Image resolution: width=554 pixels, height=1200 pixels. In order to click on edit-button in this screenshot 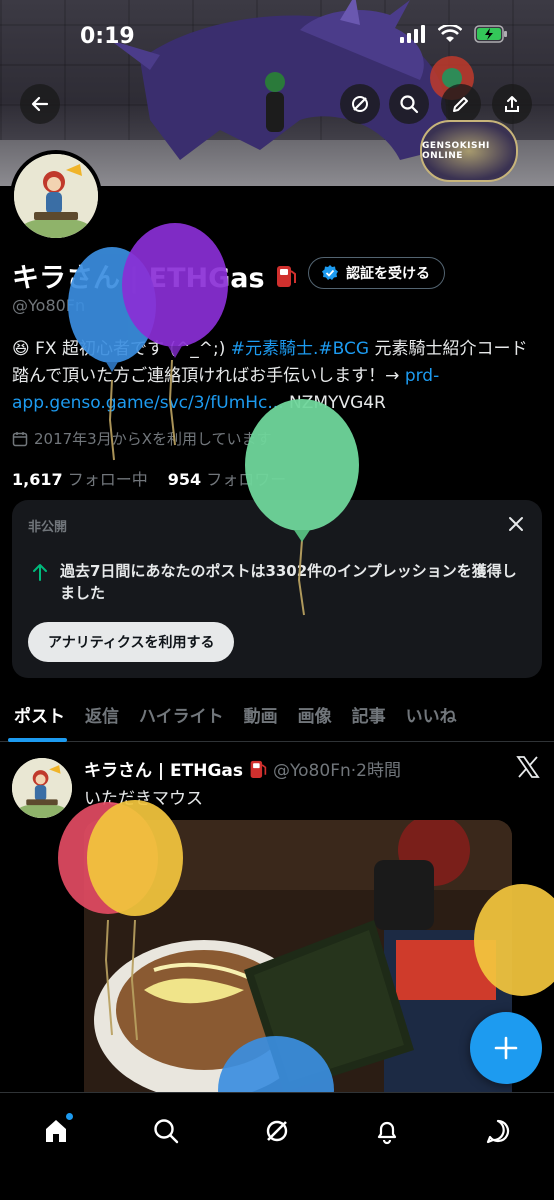, I will do `click(461, 104)`.